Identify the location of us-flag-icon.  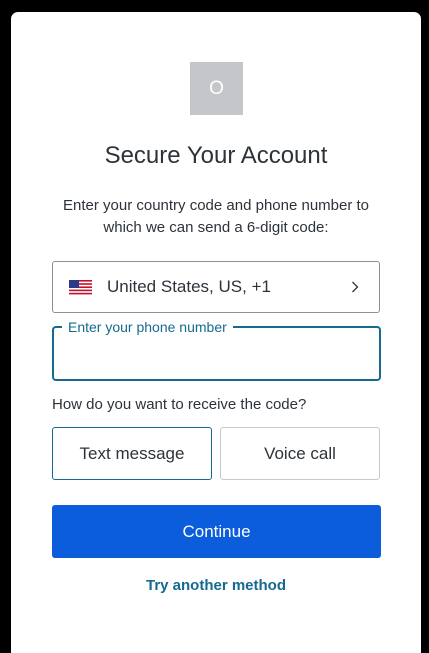
(80, 287).